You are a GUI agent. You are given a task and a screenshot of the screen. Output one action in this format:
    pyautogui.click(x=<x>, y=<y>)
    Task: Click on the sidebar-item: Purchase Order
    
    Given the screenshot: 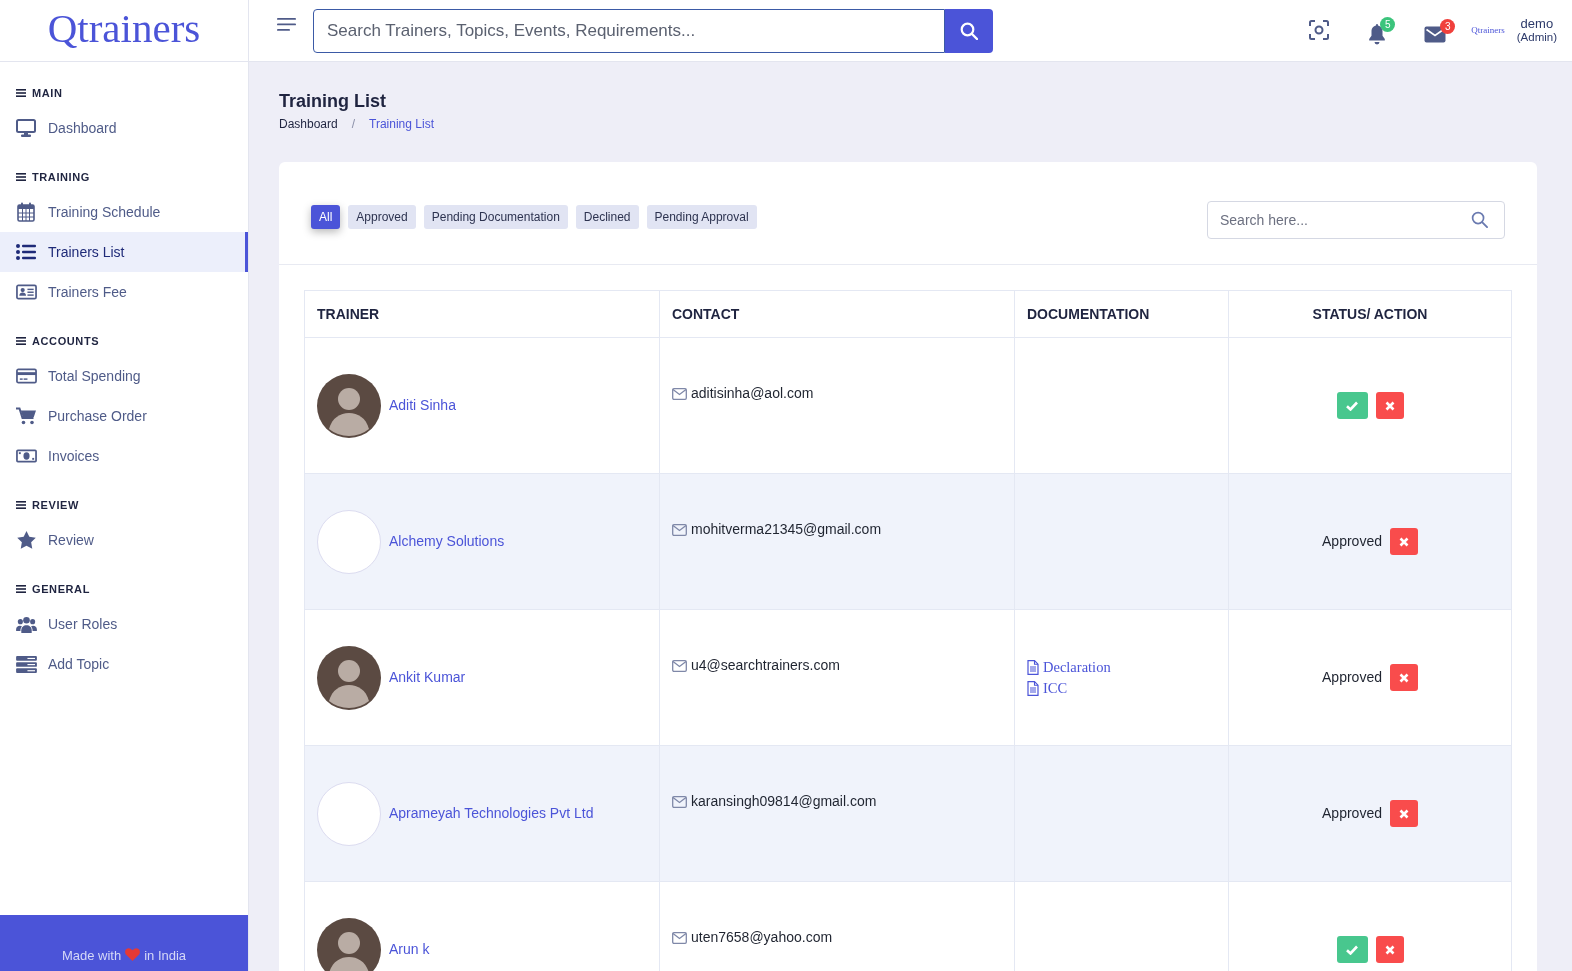 What is the action you would take?
    pyautogui.click(x=124, y=416)
    